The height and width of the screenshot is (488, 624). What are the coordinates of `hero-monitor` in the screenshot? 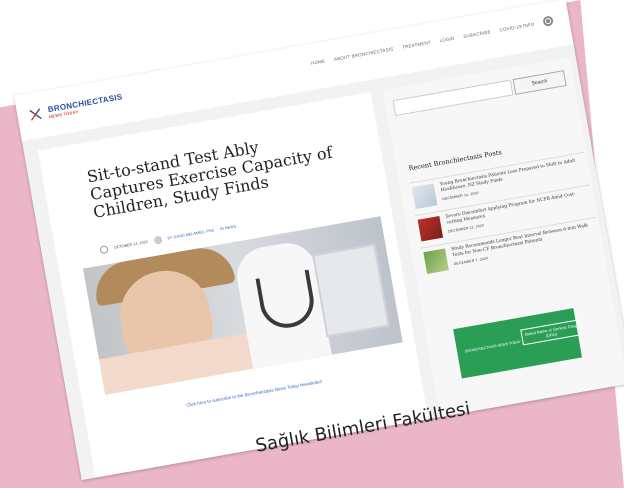 It's located at (351, 290).